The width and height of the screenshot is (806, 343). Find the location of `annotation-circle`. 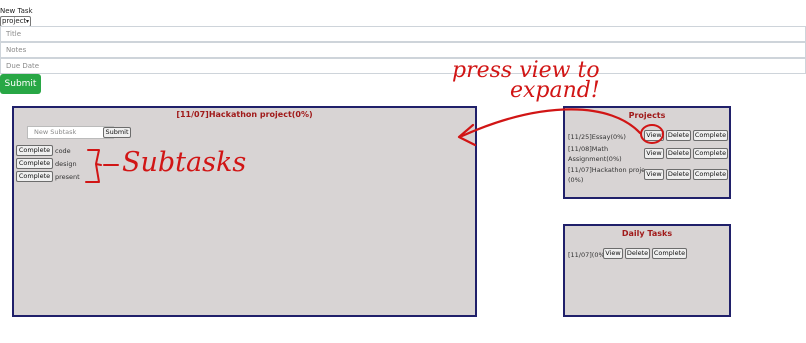

annotation-circle is located at coordinates (652, 134).